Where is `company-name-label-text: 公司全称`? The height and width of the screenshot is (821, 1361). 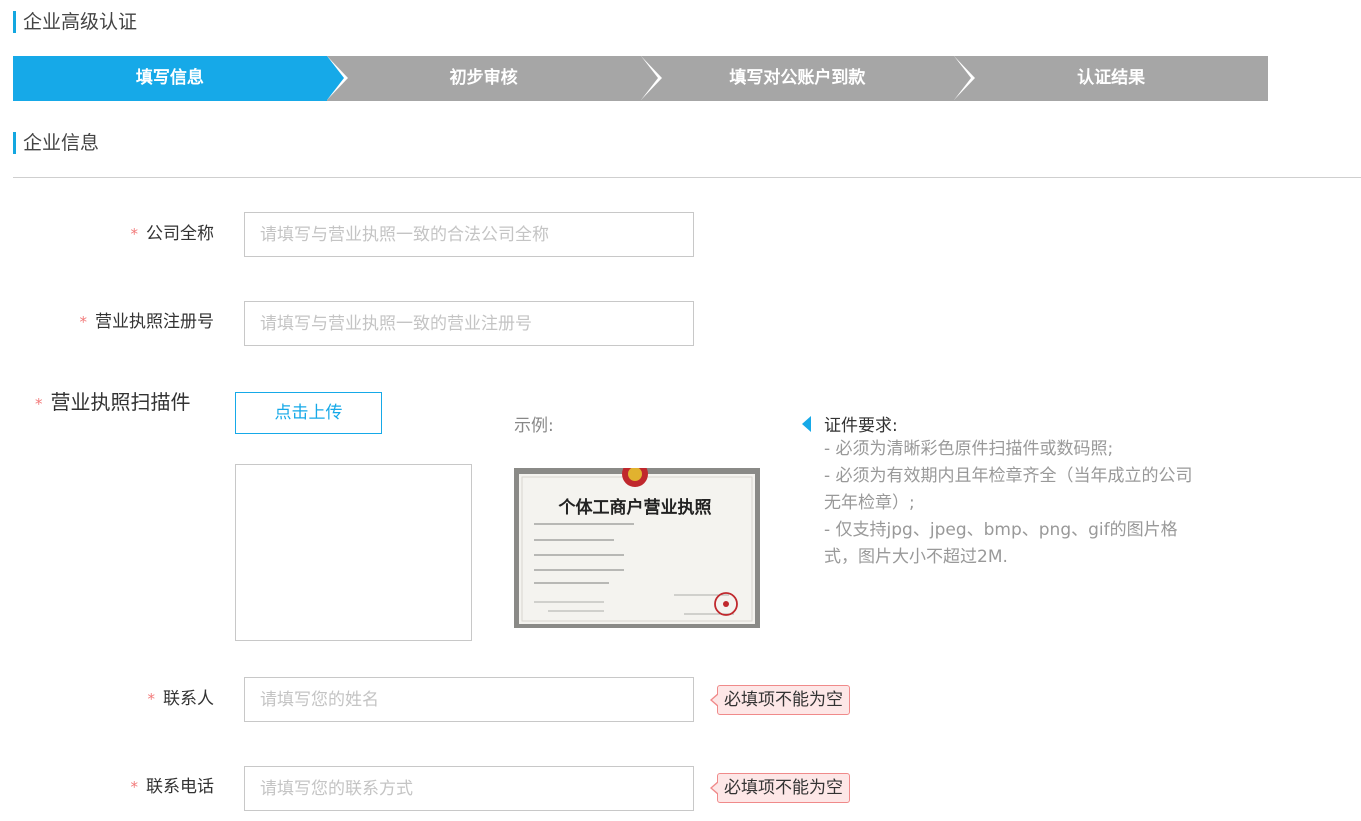 company-name-label-text: 公司全称 is located at coordinates (180, 234).